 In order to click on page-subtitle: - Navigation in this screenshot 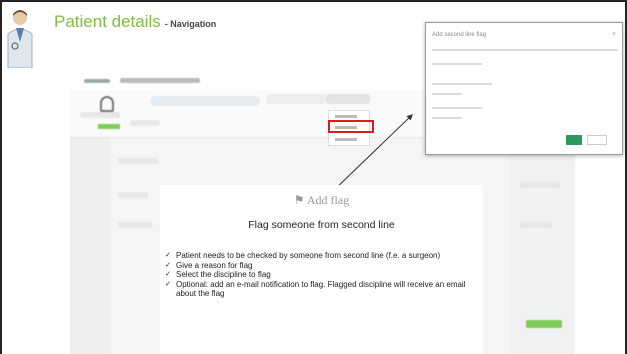, I will do `click(190, 24)`.